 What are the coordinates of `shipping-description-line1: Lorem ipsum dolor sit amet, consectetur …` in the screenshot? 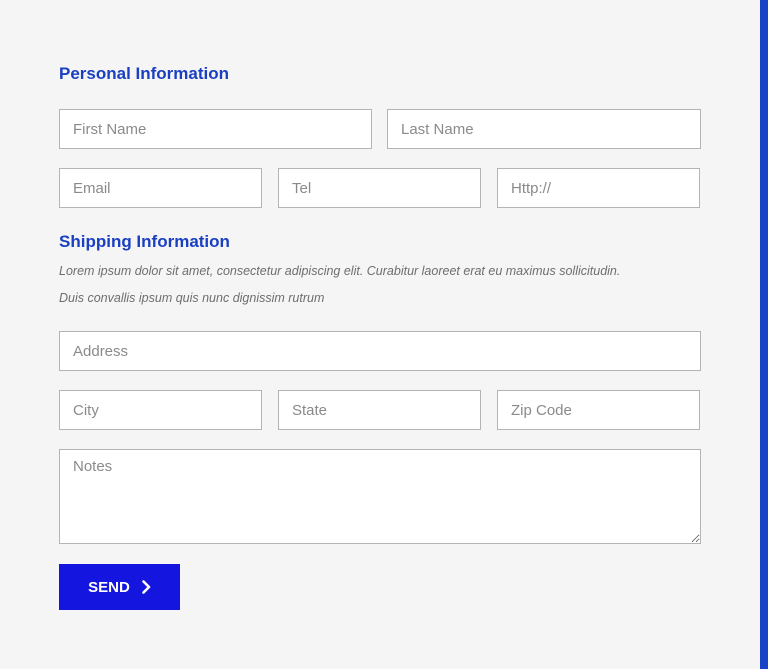 It's located at (340, 271).